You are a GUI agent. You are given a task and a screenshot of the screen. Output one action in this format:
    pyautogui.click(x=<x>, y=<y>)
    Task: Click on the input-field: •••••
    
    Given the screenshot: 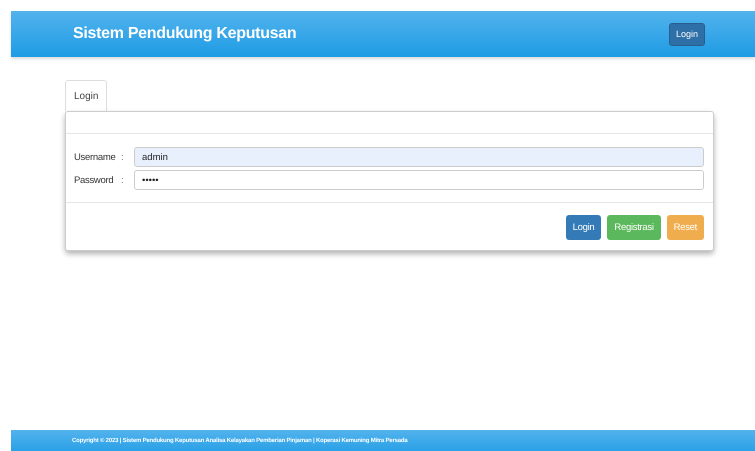 What is the action you would take?
    pyautogui.click(x=419, y=180)
    